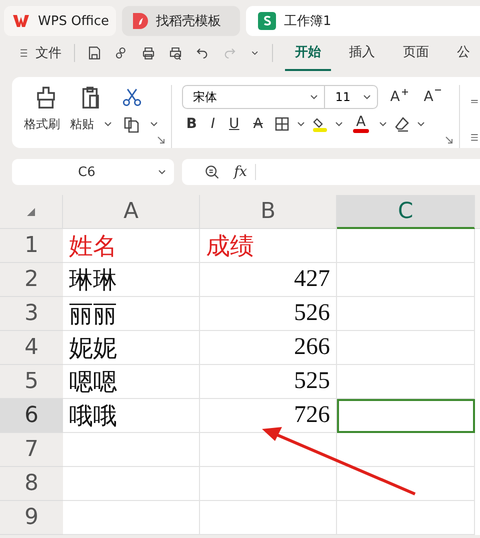  I want to click on strike-button: A, so click(258, 124).